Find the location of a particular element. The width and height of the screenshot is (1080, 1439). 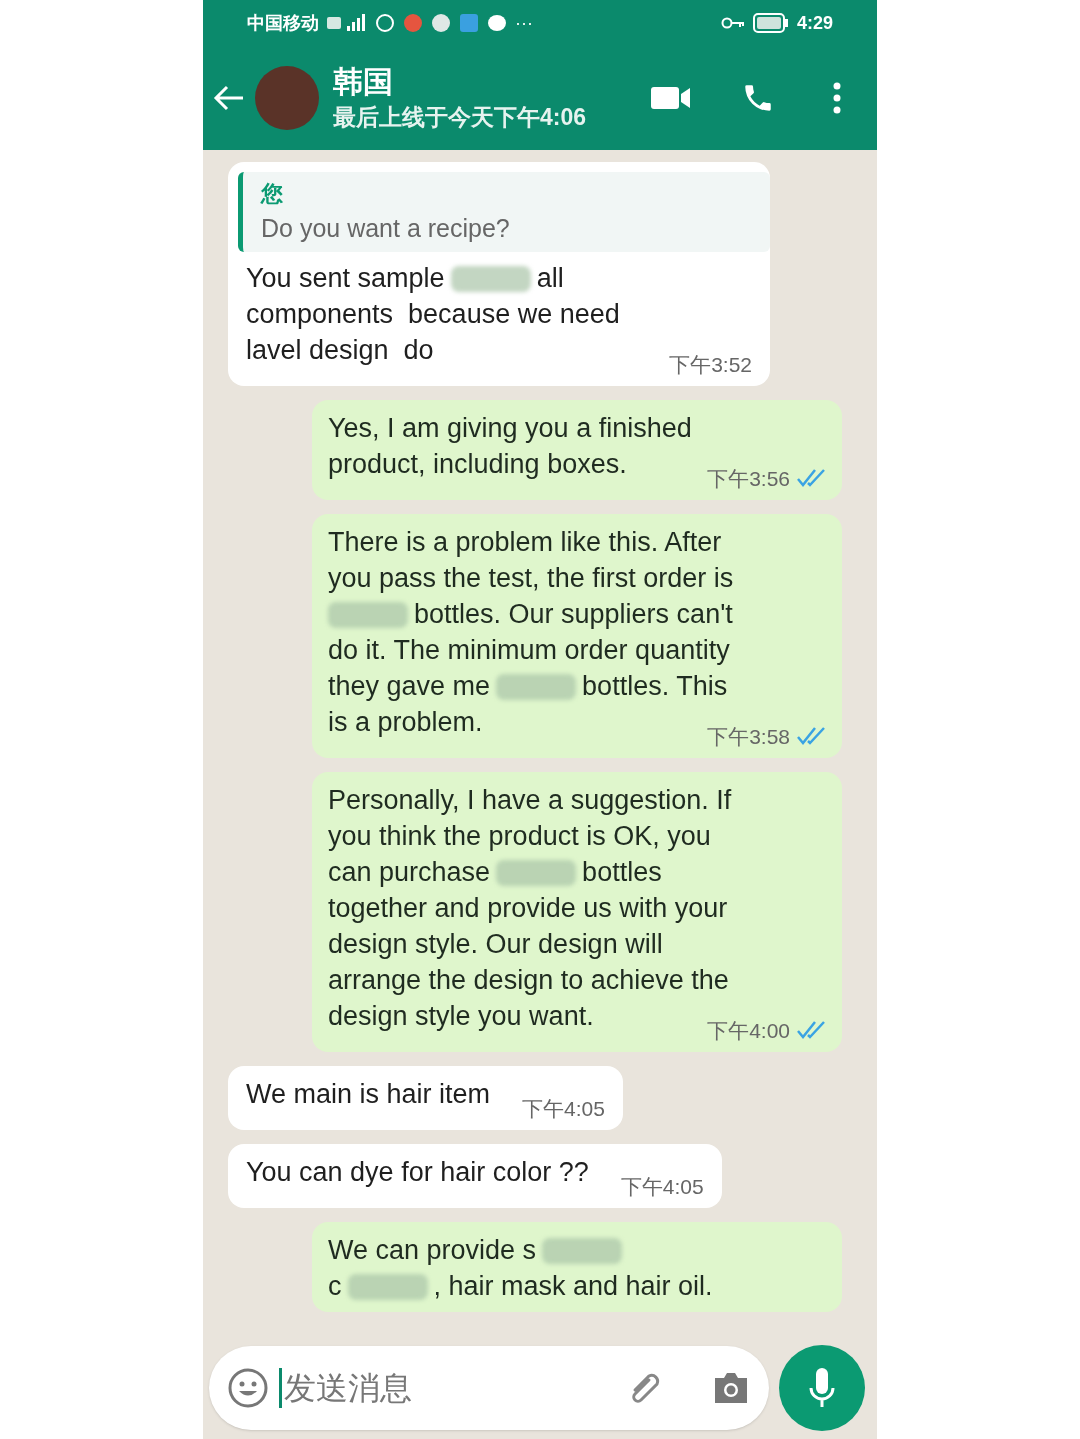

ring-icon is located at coordinates (385, 23).